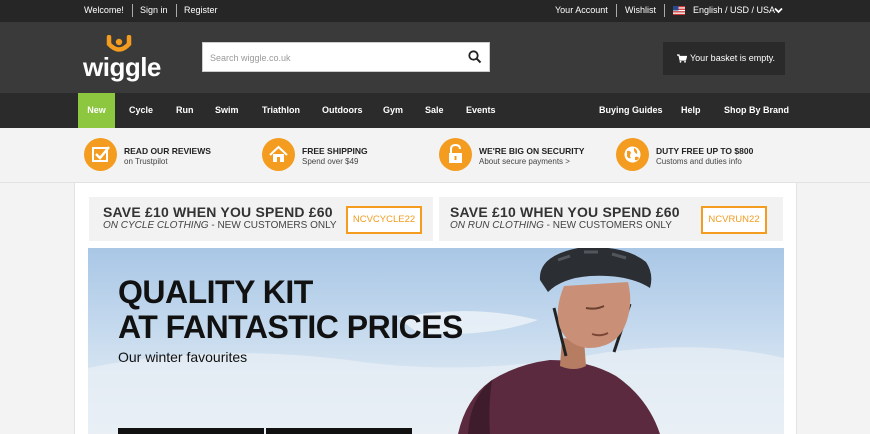 The width and height of the screenshot is (870, 434). I want to click on nav-item-shop-by-brand: Shop By Brand, so click(756, 110).